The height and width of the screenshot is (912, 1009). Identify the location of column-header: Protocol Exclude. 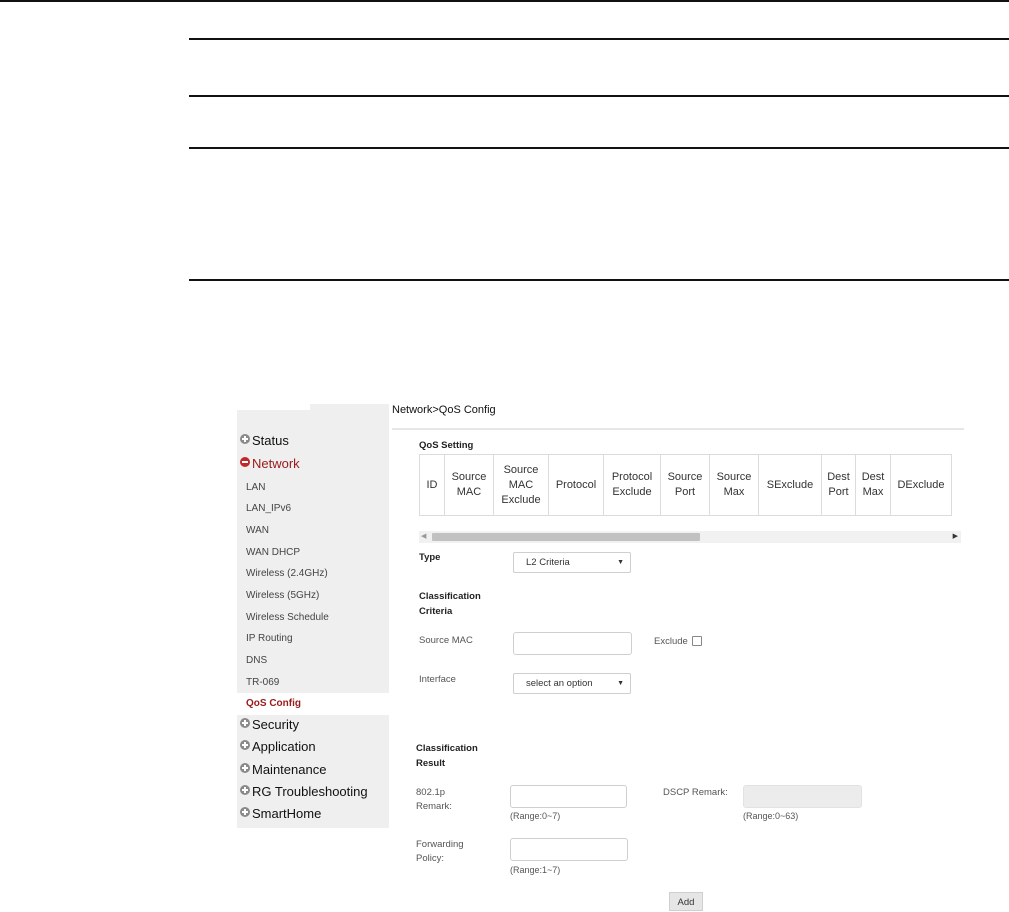
(632, 485).